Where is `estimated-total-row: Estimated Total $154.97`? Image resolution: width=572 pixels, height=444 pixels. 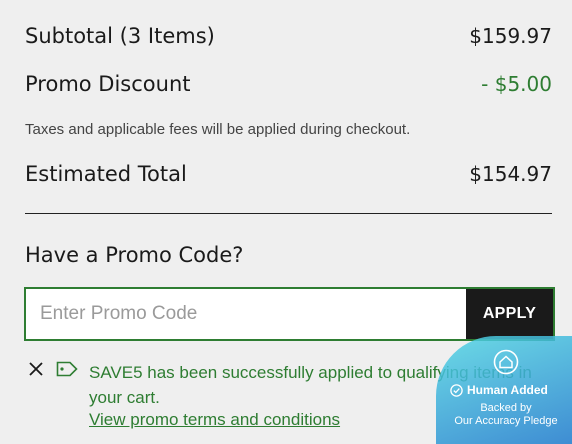 estimated-total-row: Estimated Total $154.97 is located at coordinates (288, 174).